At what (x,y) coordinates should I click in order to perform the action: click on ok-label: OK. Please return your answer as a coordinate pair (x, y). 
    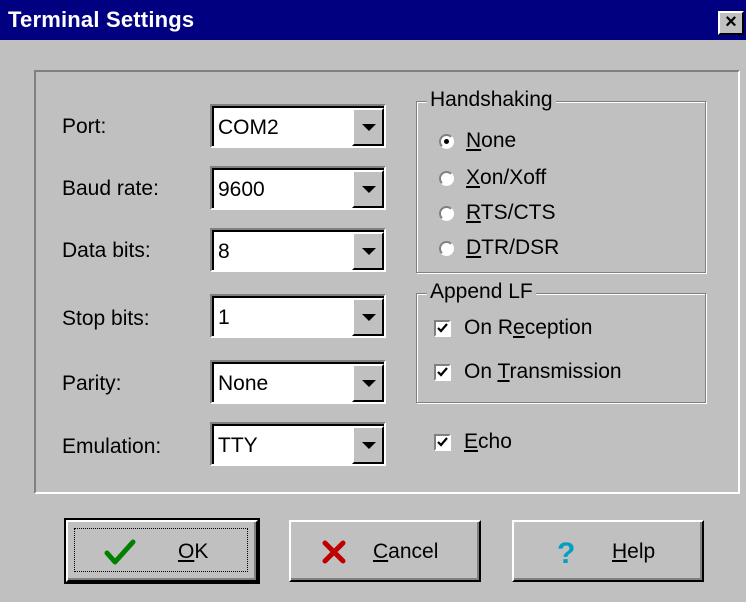
    Looking at the image, I should click on (193, 551).